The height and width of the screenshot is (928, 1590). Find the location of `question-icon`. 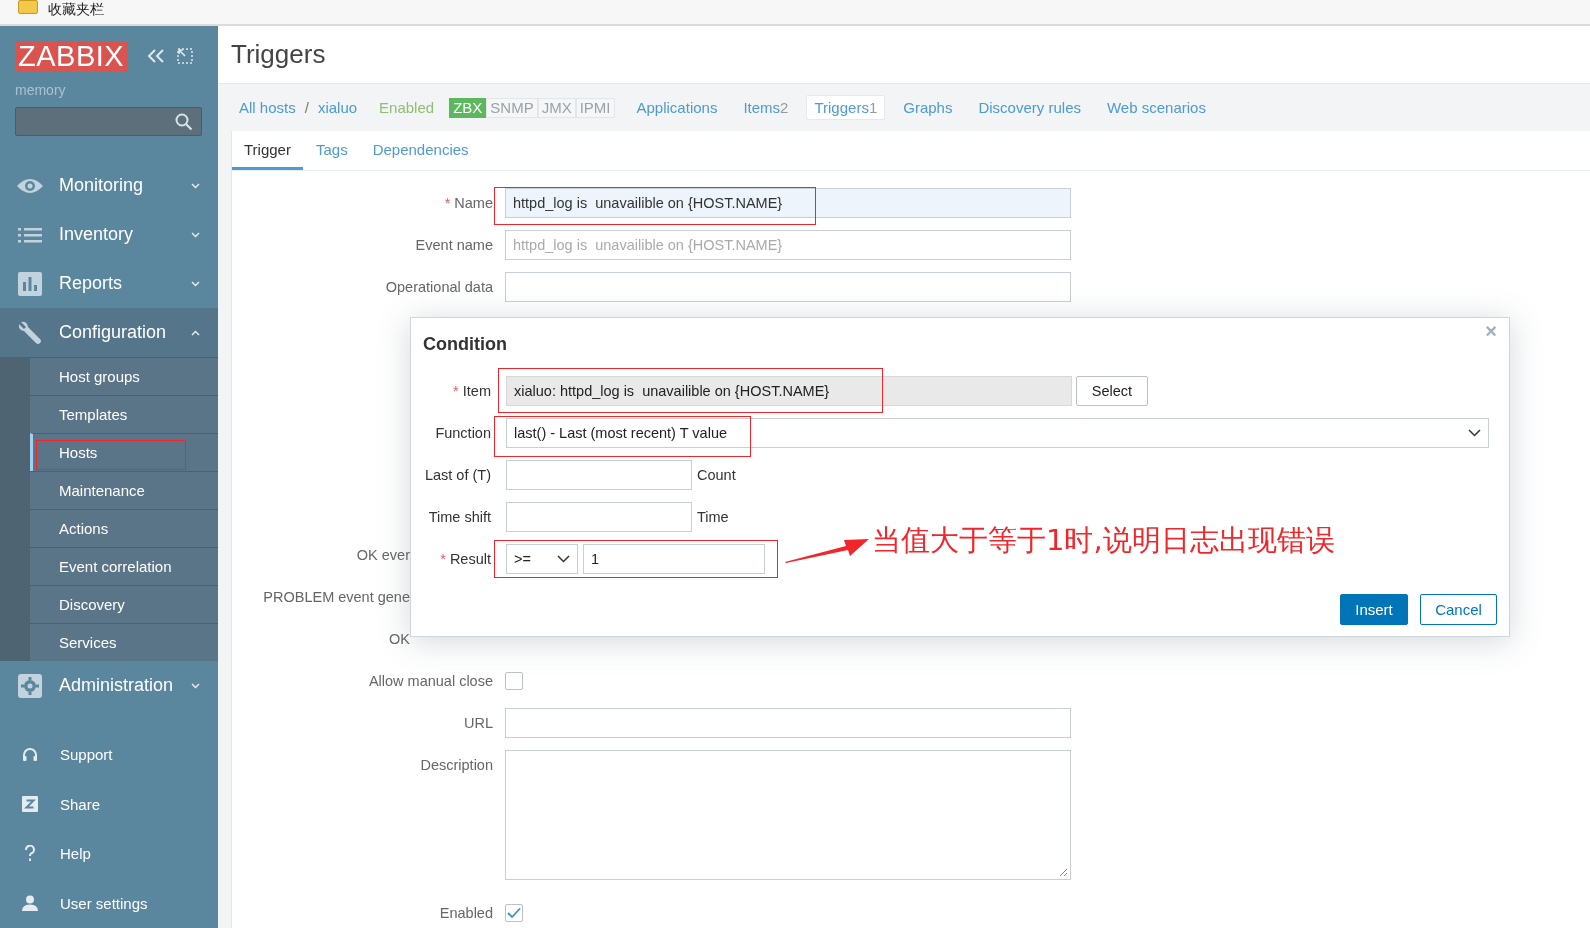

question-icon is located at coordinates (30, 854).